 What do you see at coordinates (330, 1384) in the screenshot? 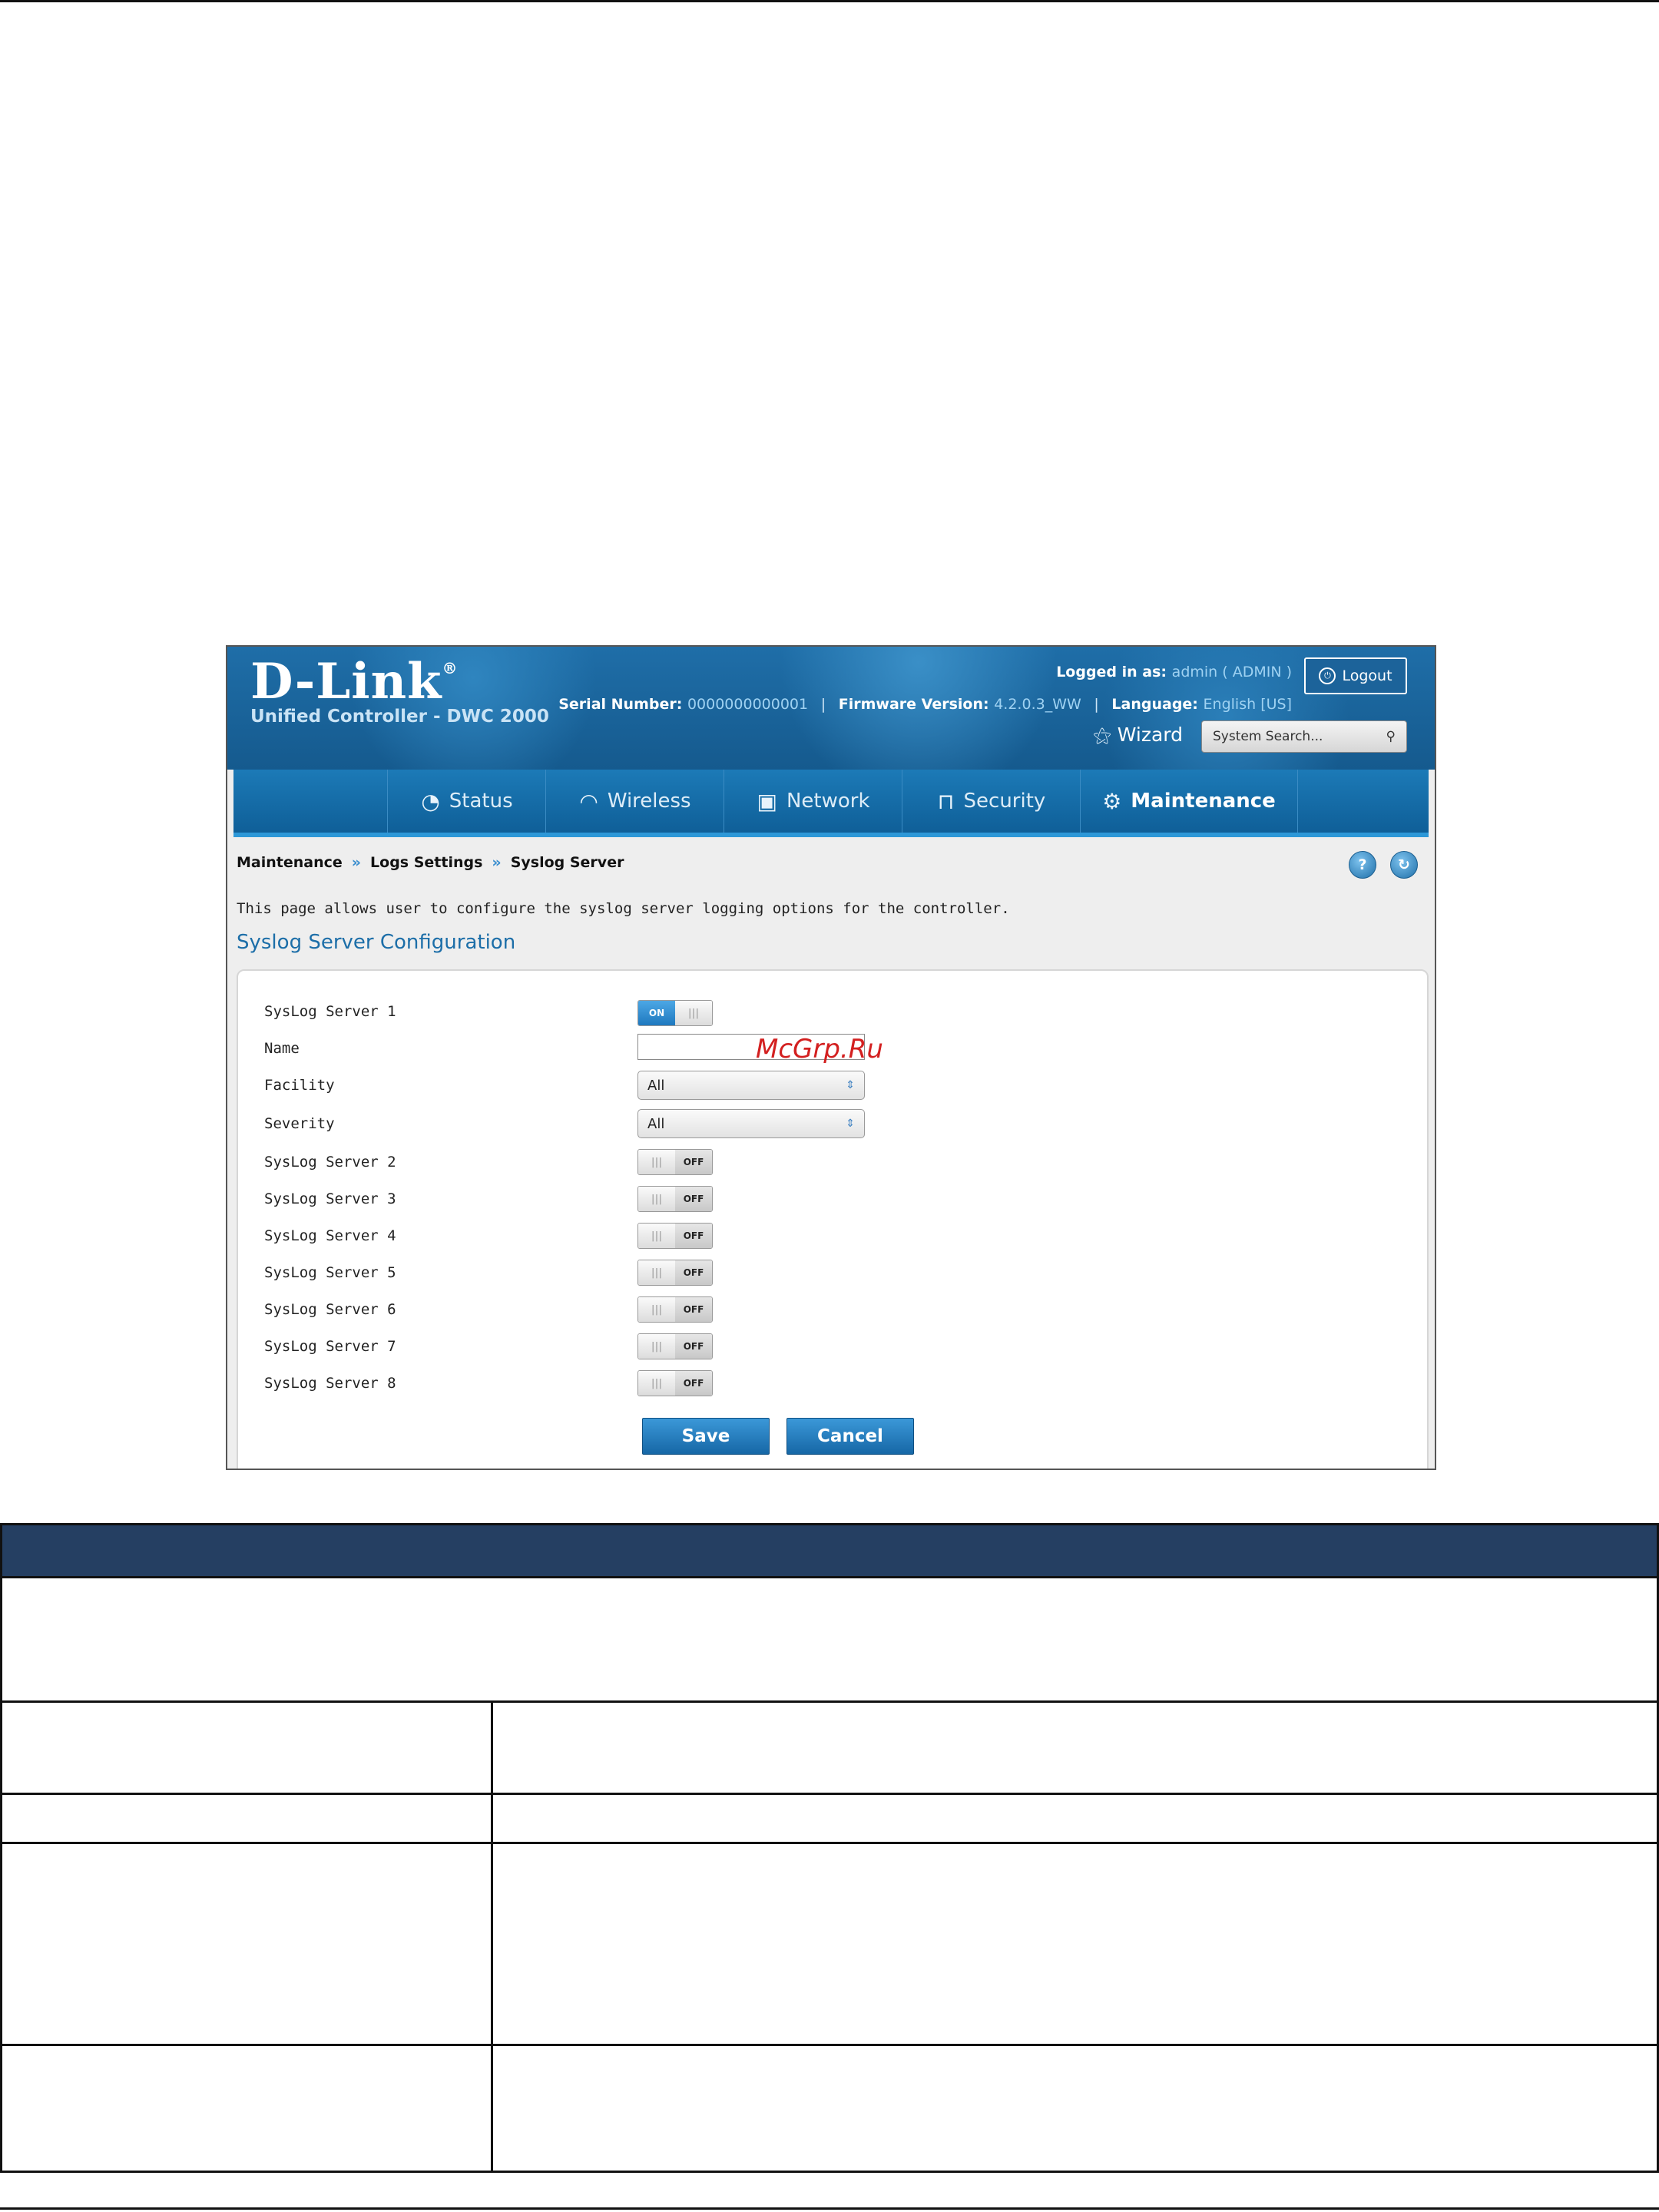
I see `syslog-server-8-label: SysLog Server 8` at bounding box center [330, 1384].